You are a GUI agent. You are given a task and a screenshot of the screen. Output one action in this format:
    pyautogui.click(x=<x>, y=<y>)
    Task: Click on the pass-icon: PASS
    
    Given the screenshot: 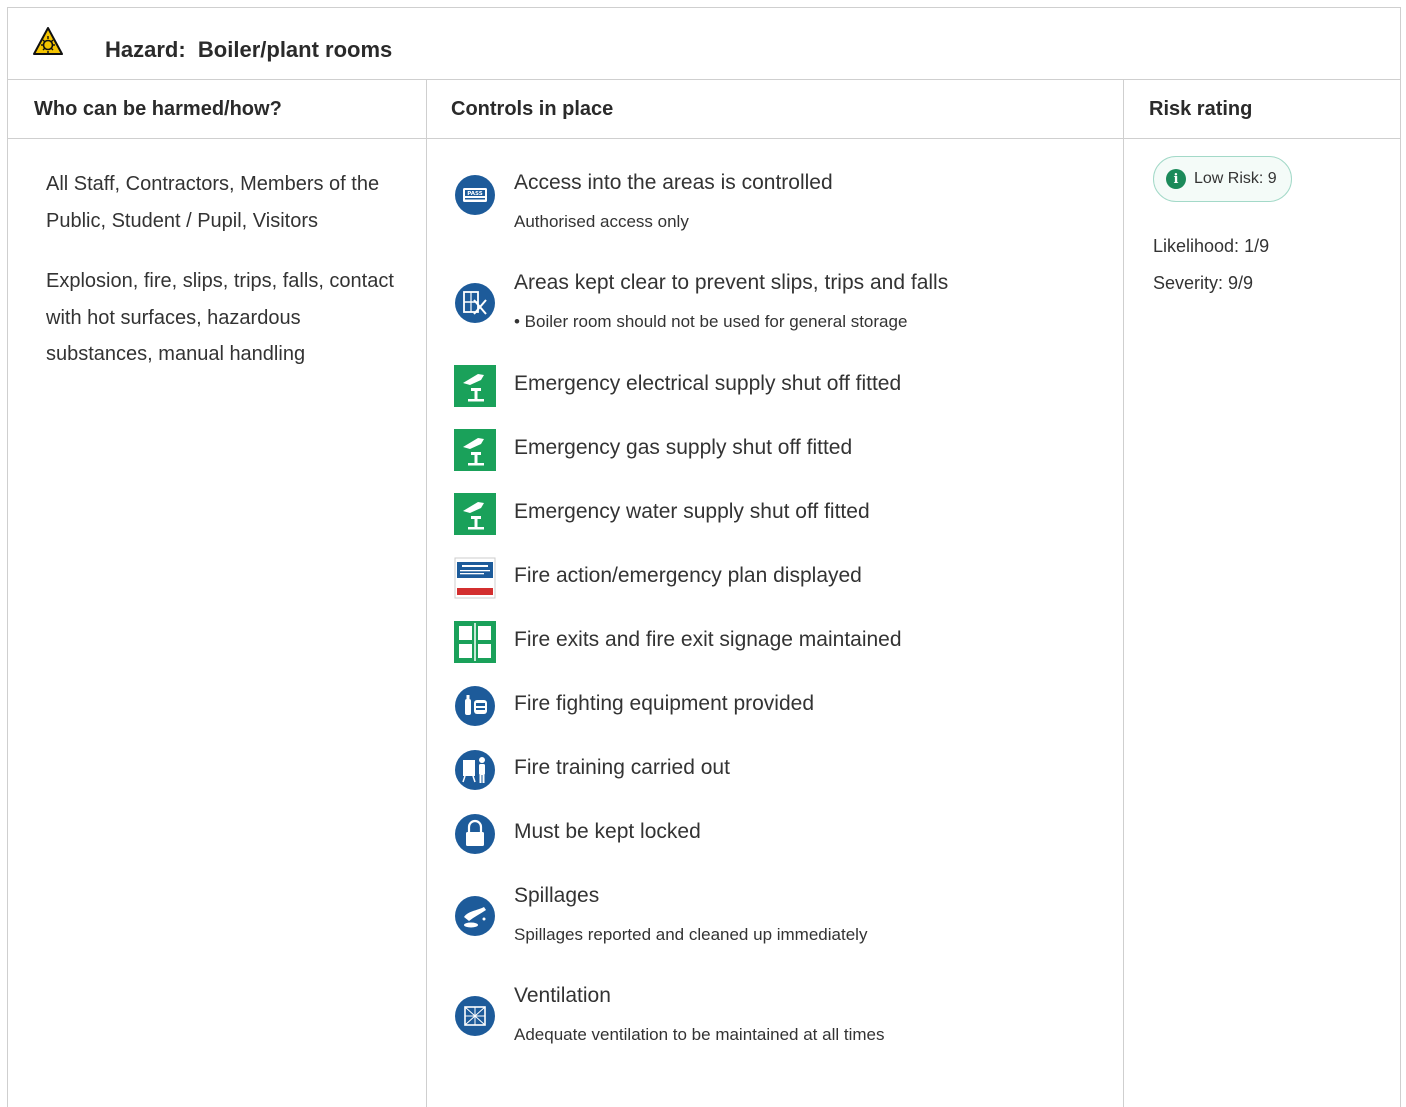 What is the action you would take?
    pyautogui.click(x=475, y=195)
    